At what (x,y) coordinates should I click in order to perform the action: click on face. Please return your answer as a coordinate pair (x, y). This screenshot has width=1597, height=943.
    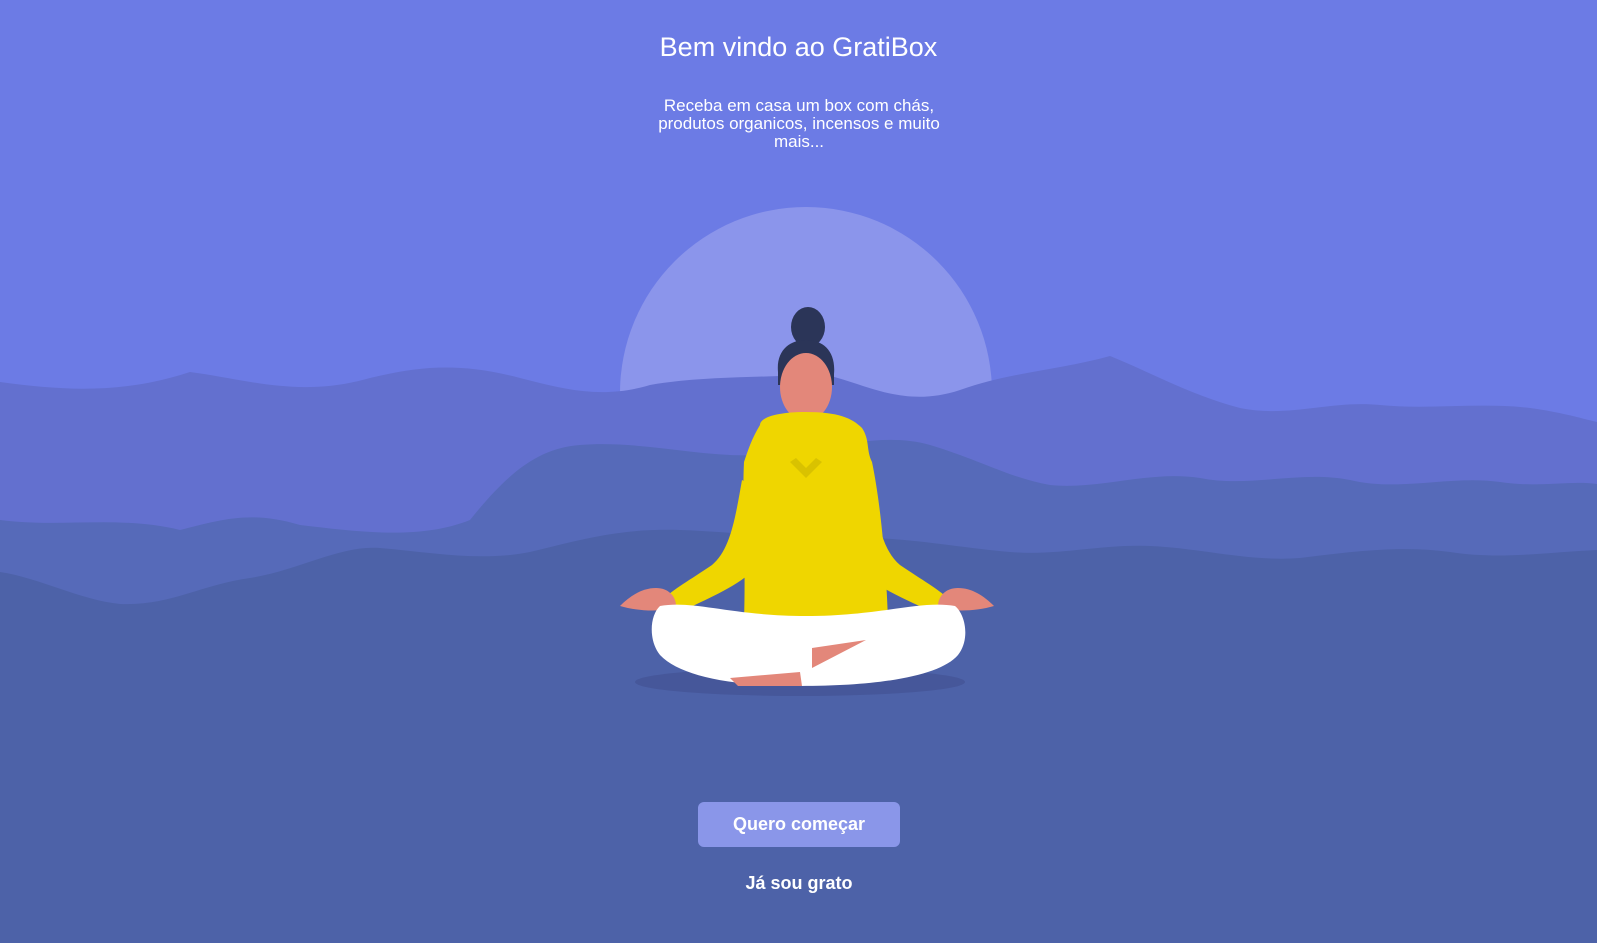
    Looking at the image, I should click on (806, 387).